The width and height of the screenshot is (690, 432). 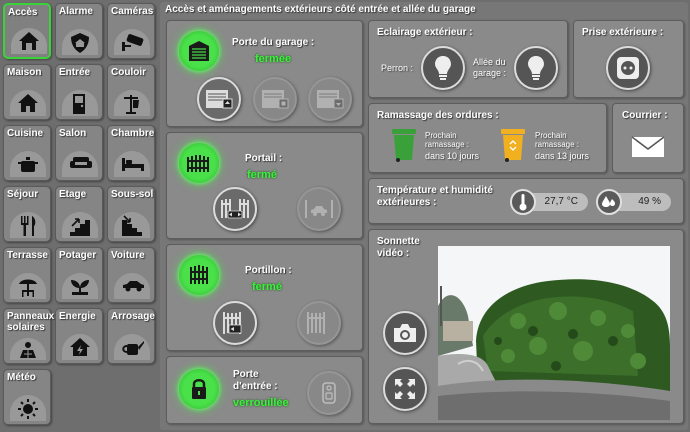 What do you see at coordinates (261, 403) in the screenshot?
I see `front-door-status: verrouillée` at bounding box center [261, 403].